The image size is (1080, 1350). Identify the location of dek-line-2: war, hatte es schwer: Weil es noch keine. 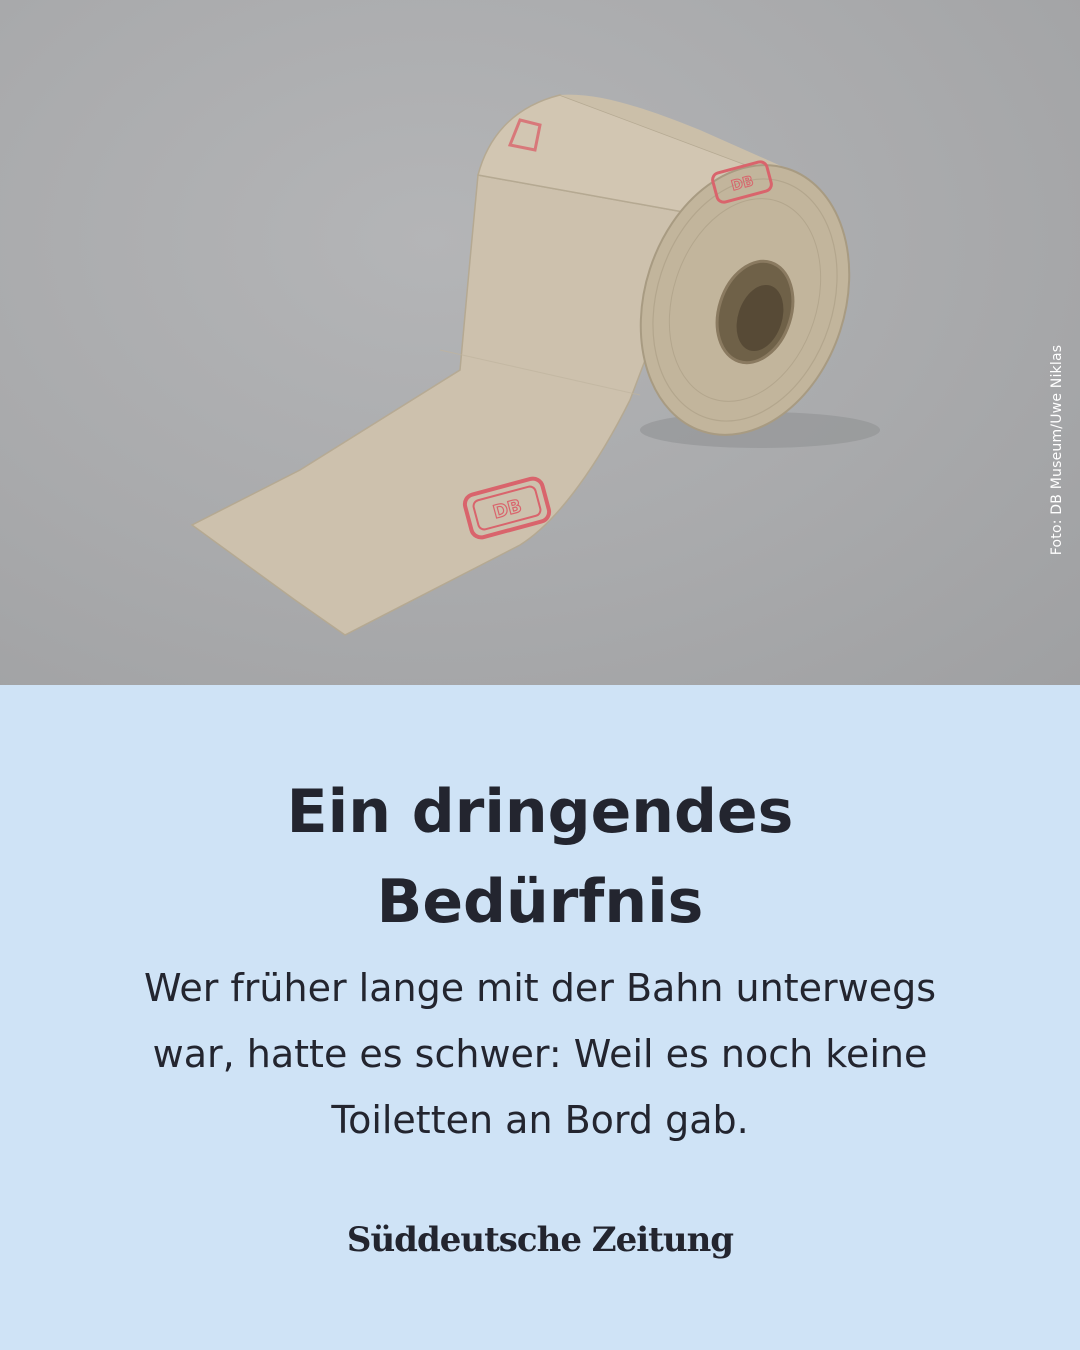
(540, 1054).